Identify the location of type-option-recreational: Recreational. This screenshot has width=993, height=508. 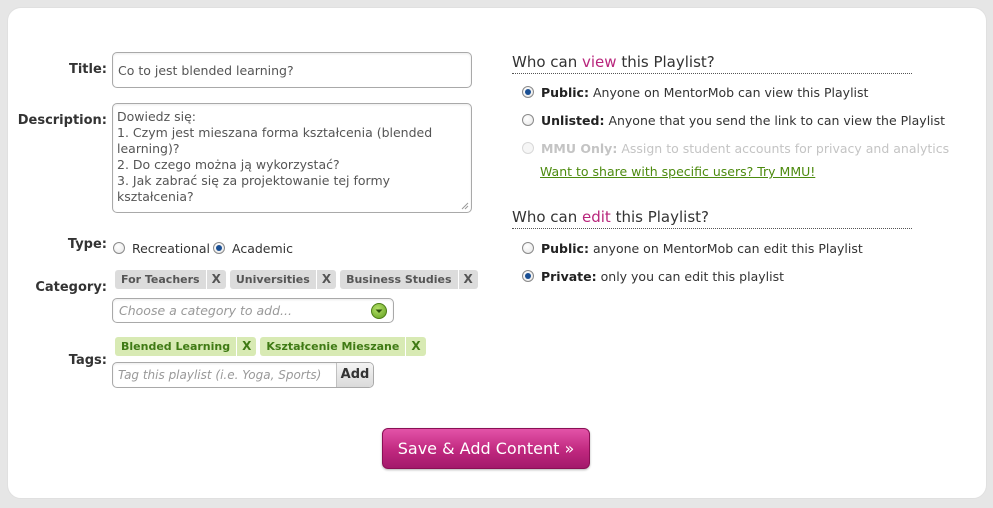
(161, 248).